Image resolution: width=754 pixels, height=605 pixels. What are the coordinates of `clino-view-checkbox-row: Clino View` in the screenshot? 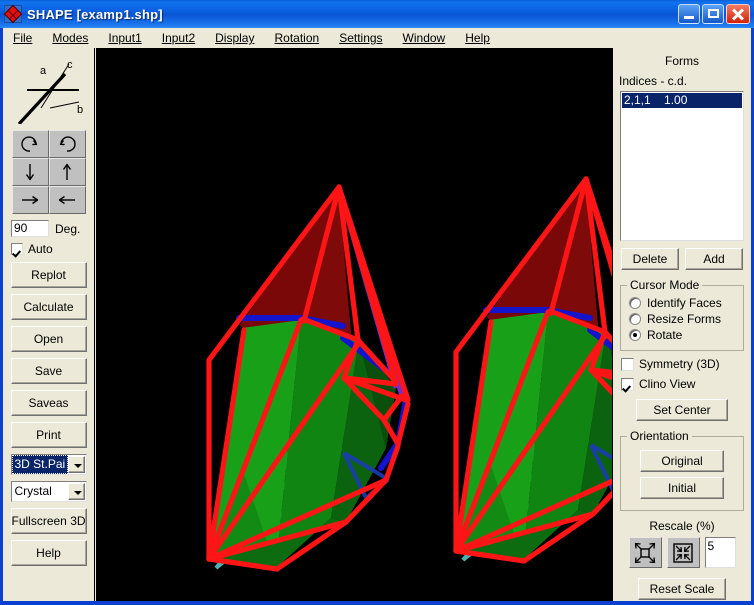 It's located at (686, 384).